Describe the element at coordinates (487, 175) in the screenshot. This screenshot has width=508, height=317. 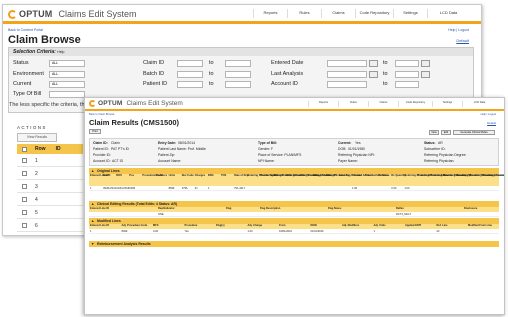
I see `column-header: Servicing Provider Address` at that location.